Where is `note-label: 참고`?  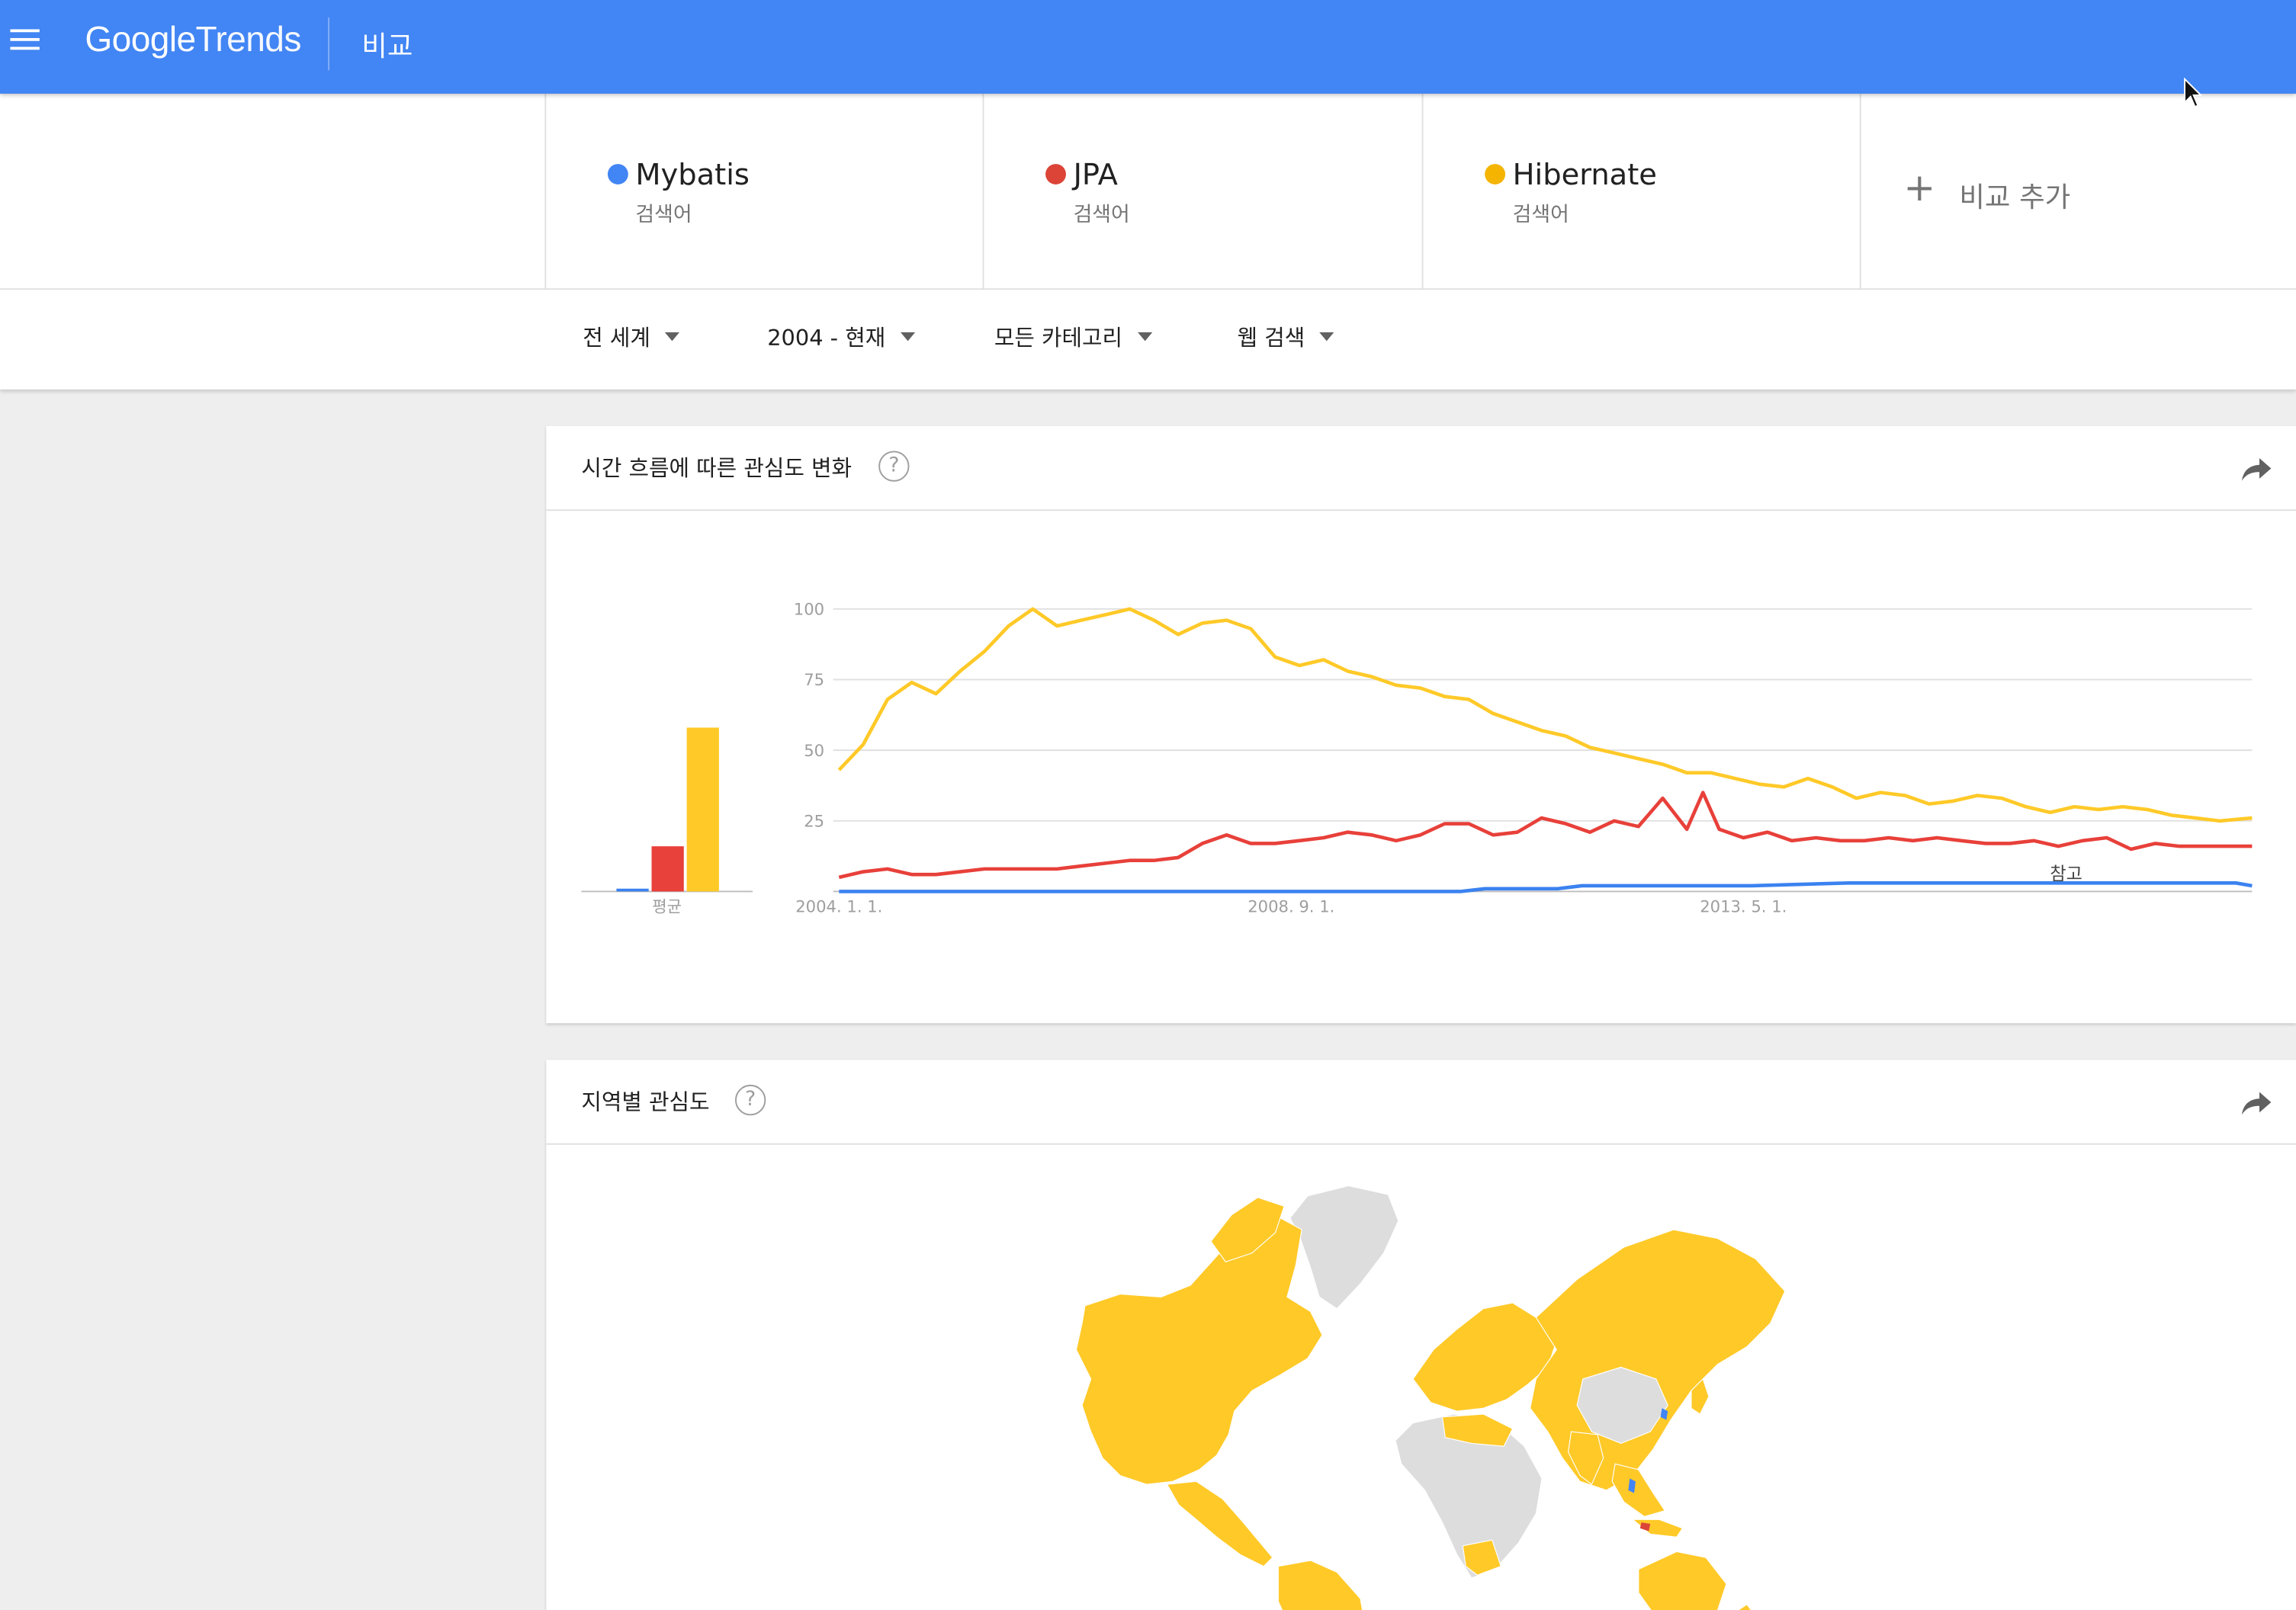
note-label: 참고 is located at coordinates (2066, 874).